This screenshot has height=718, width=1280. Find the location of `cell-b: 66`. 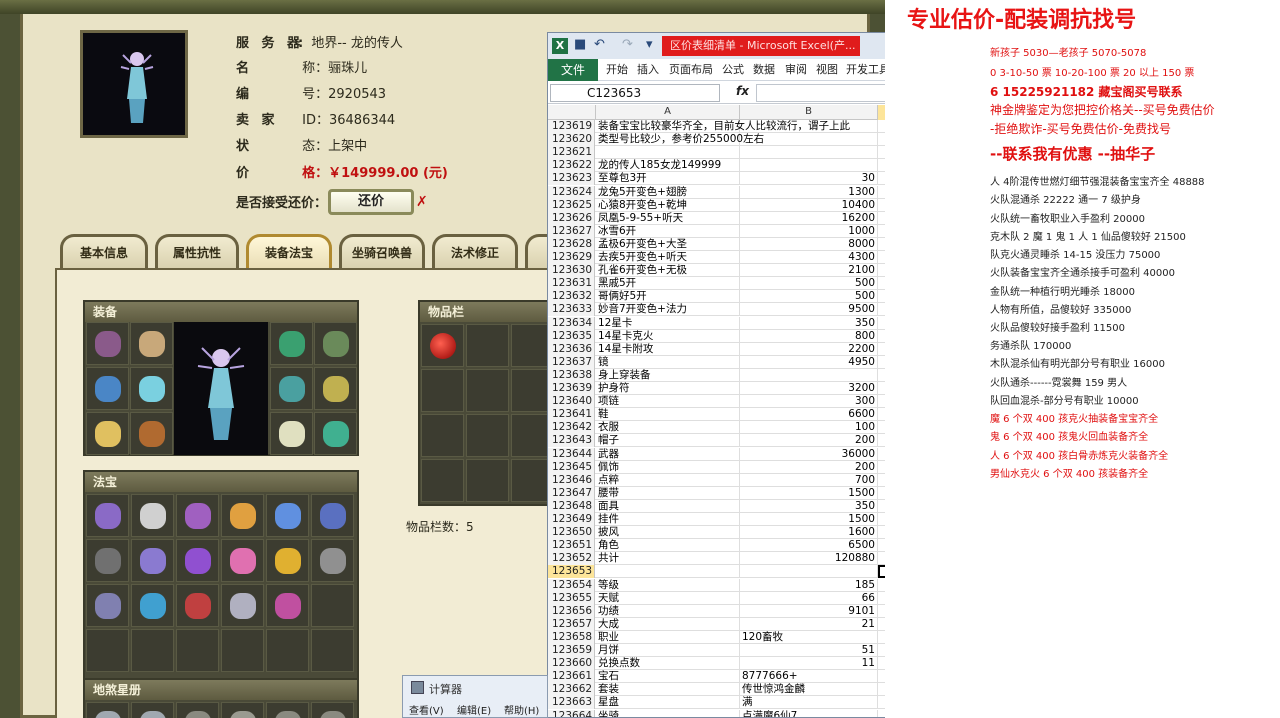

cell-b: 66 is located at coordinates (809, 598).